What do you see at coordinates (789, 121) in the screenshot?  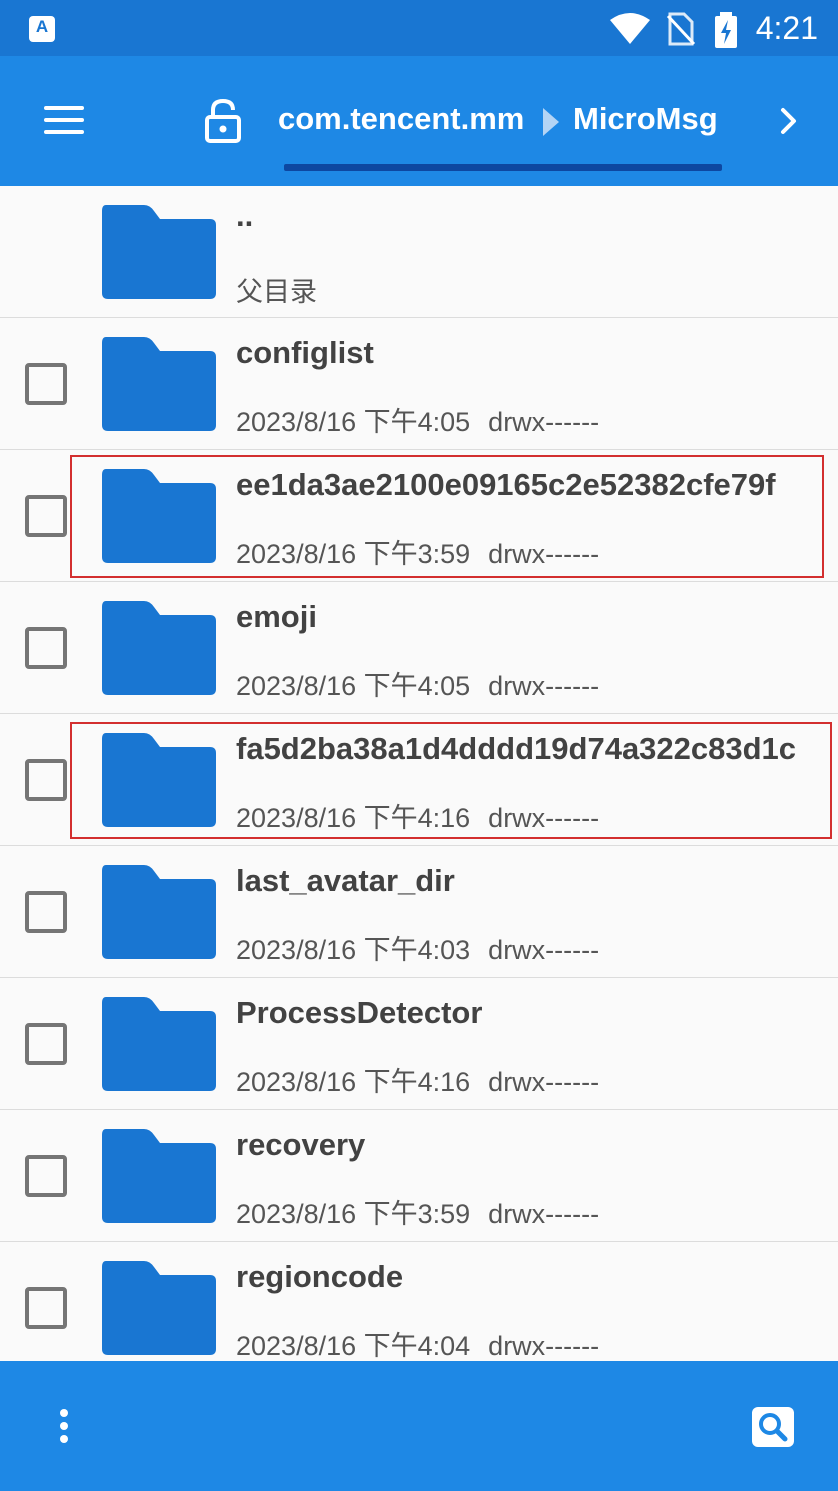 I see `chevron-right-icon` at bounding box center [789, 121].